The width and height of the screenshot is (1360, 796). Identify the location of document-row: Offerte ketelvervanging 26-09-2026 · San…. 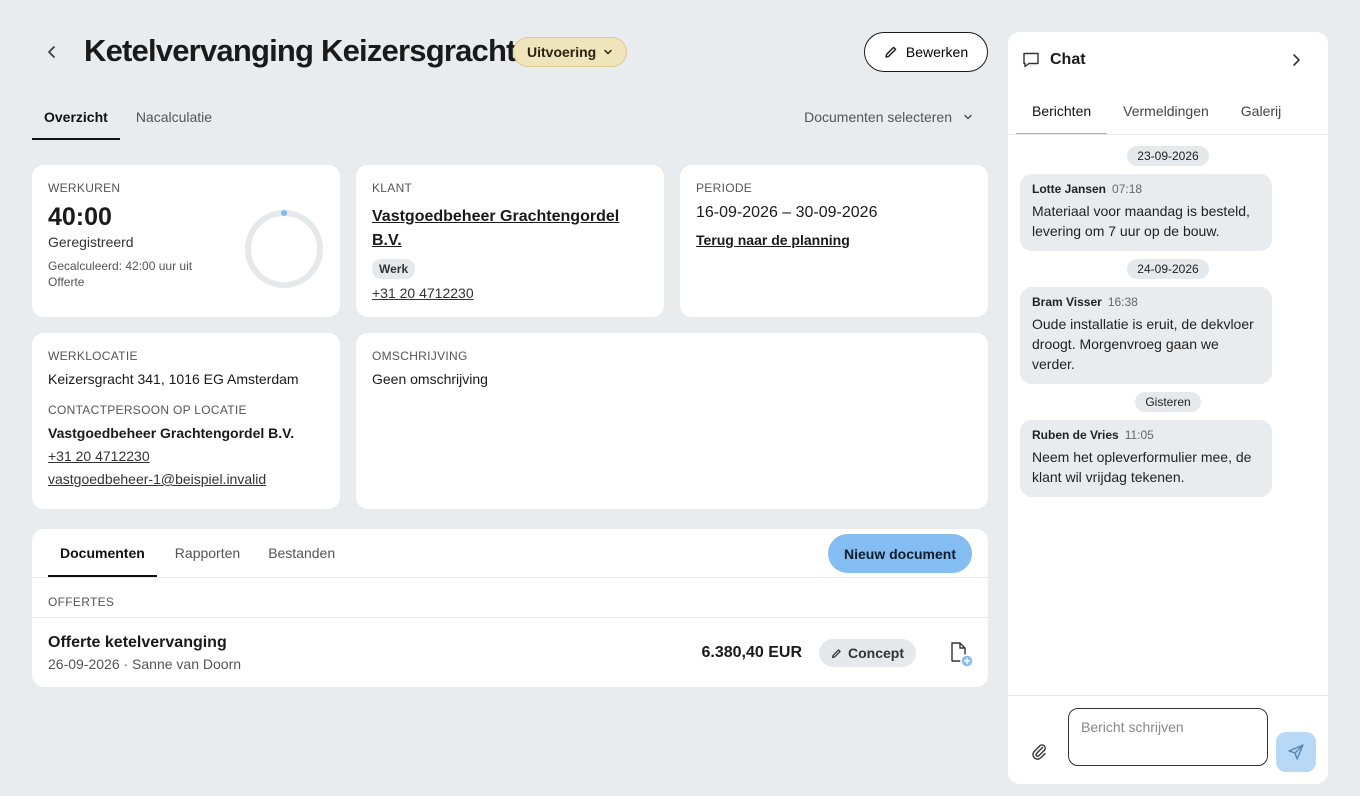
(510, 652).